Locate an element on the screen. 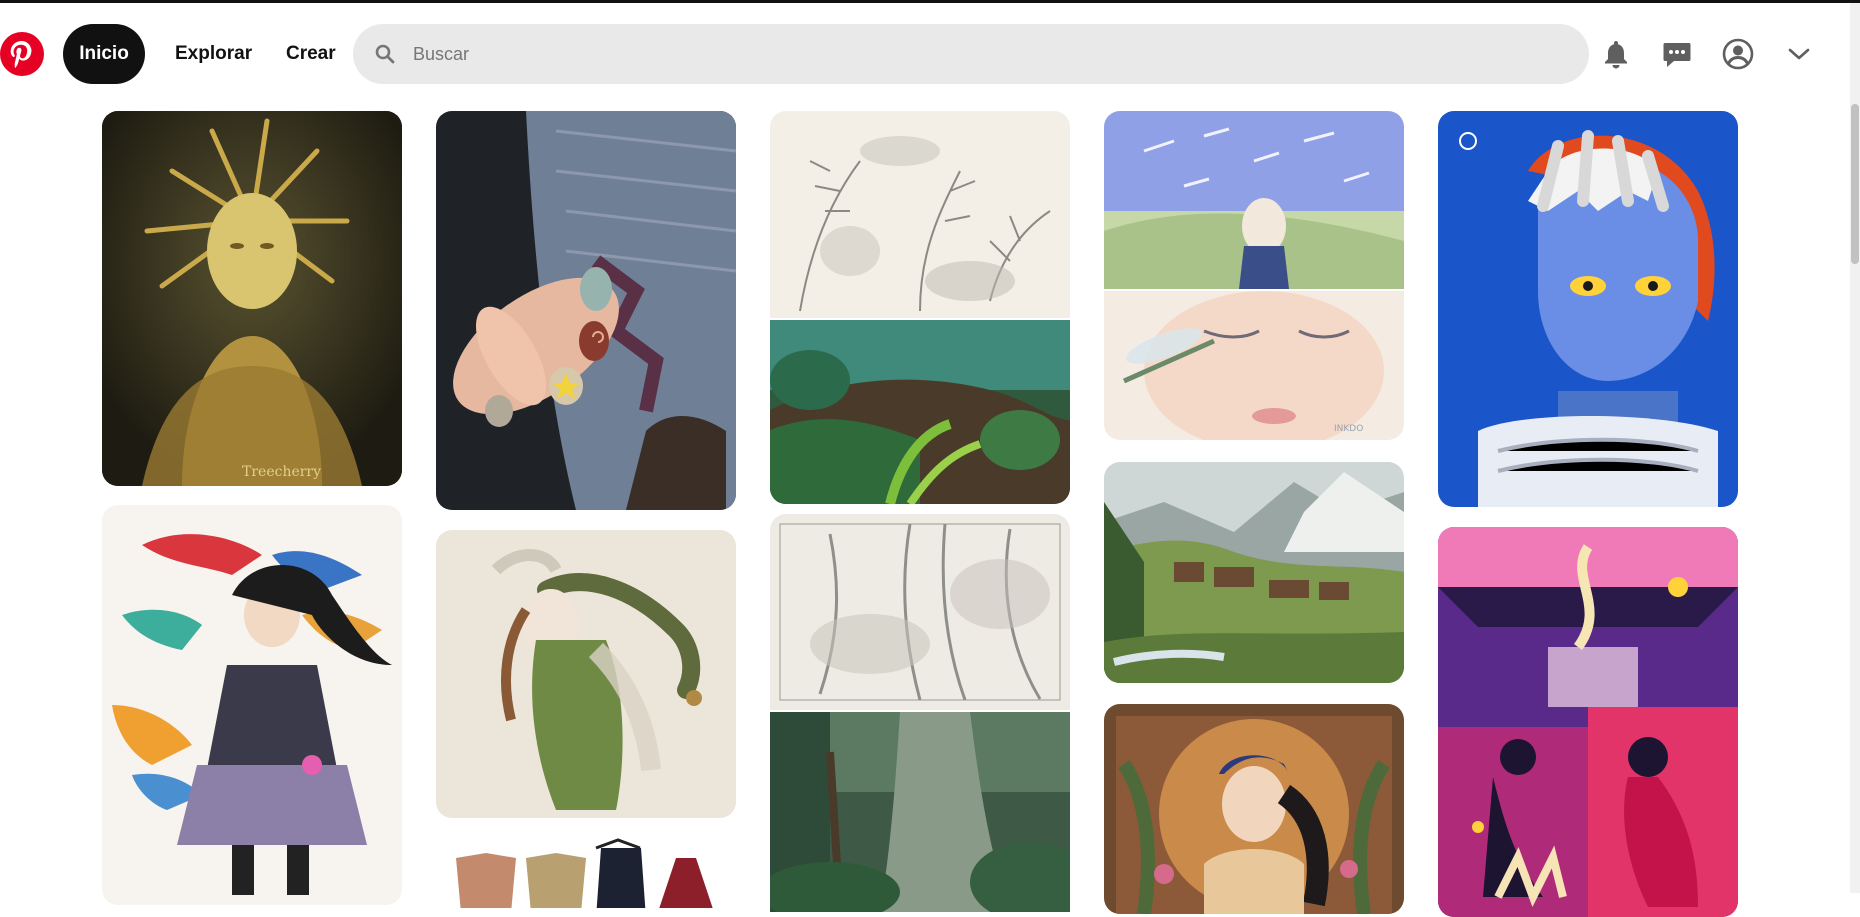  bell-icon is located at coordinates (1616, 54).